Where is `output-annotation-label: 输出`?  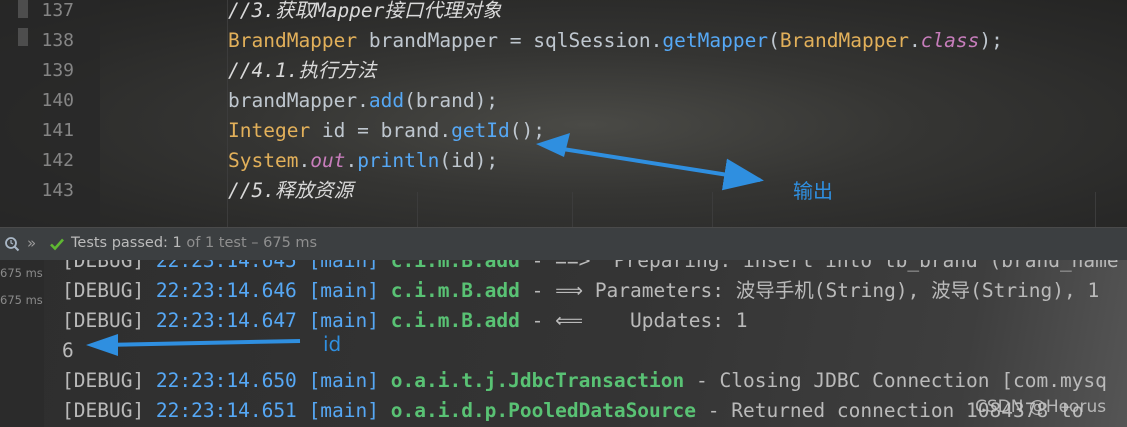 output-annotation-label: 输出 is located at coordinates (813, 191).